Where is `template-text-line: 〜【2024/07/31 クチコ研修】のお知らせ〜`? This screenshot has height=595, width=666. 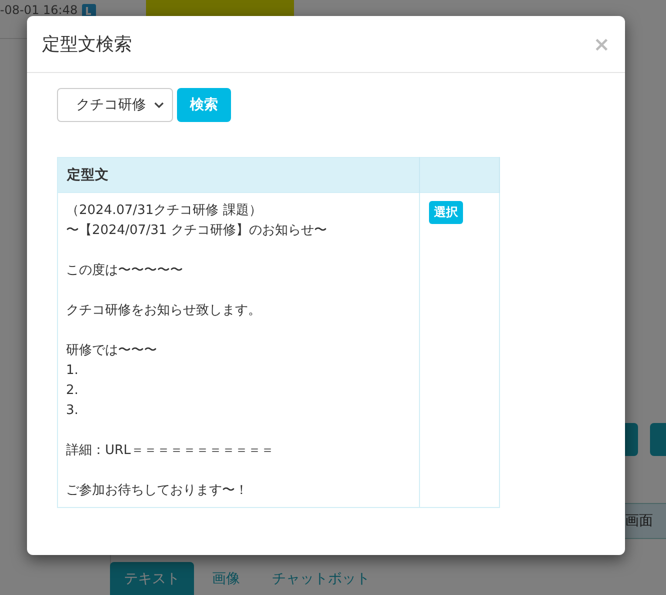
template-text-line: 〜【2024/07/31 クチコ研修】のお知らせ〜 is located at coordinates (197, 231).